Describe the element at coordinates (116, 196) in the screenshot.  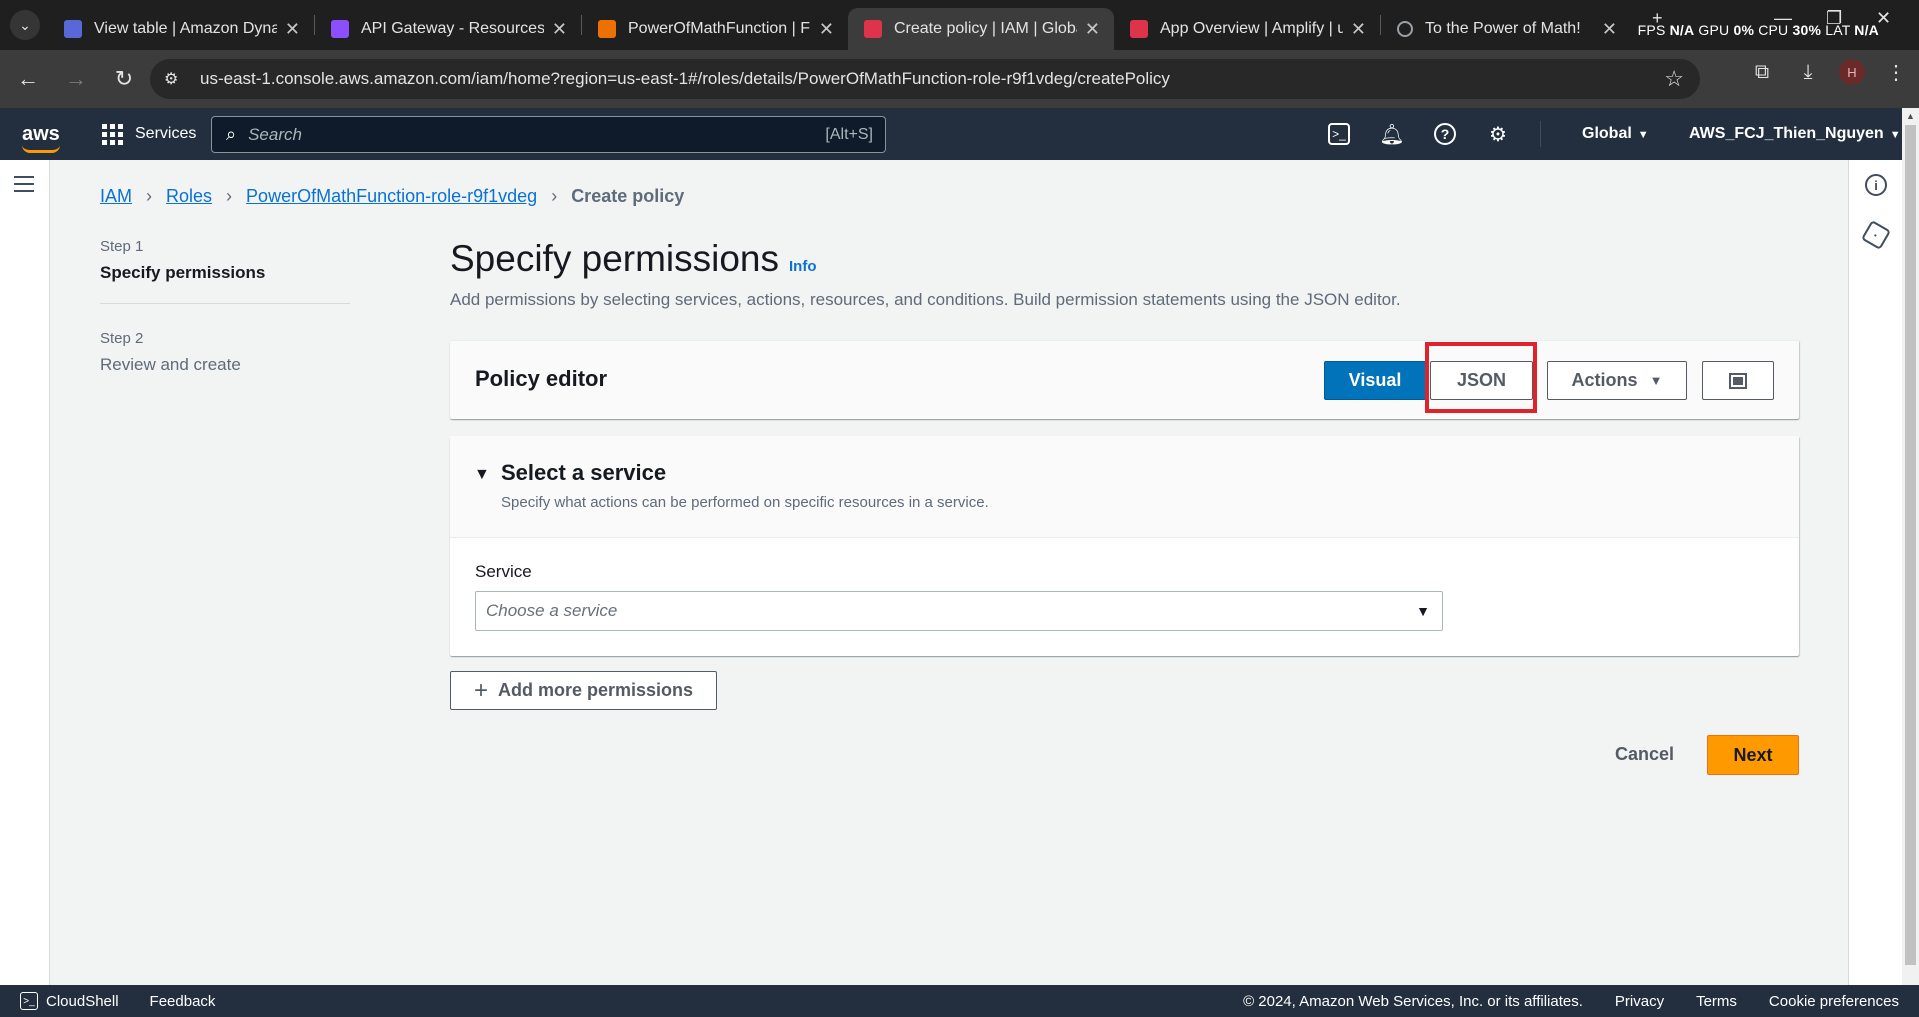
I see `breadcrumb-iam: IAM` at that location.